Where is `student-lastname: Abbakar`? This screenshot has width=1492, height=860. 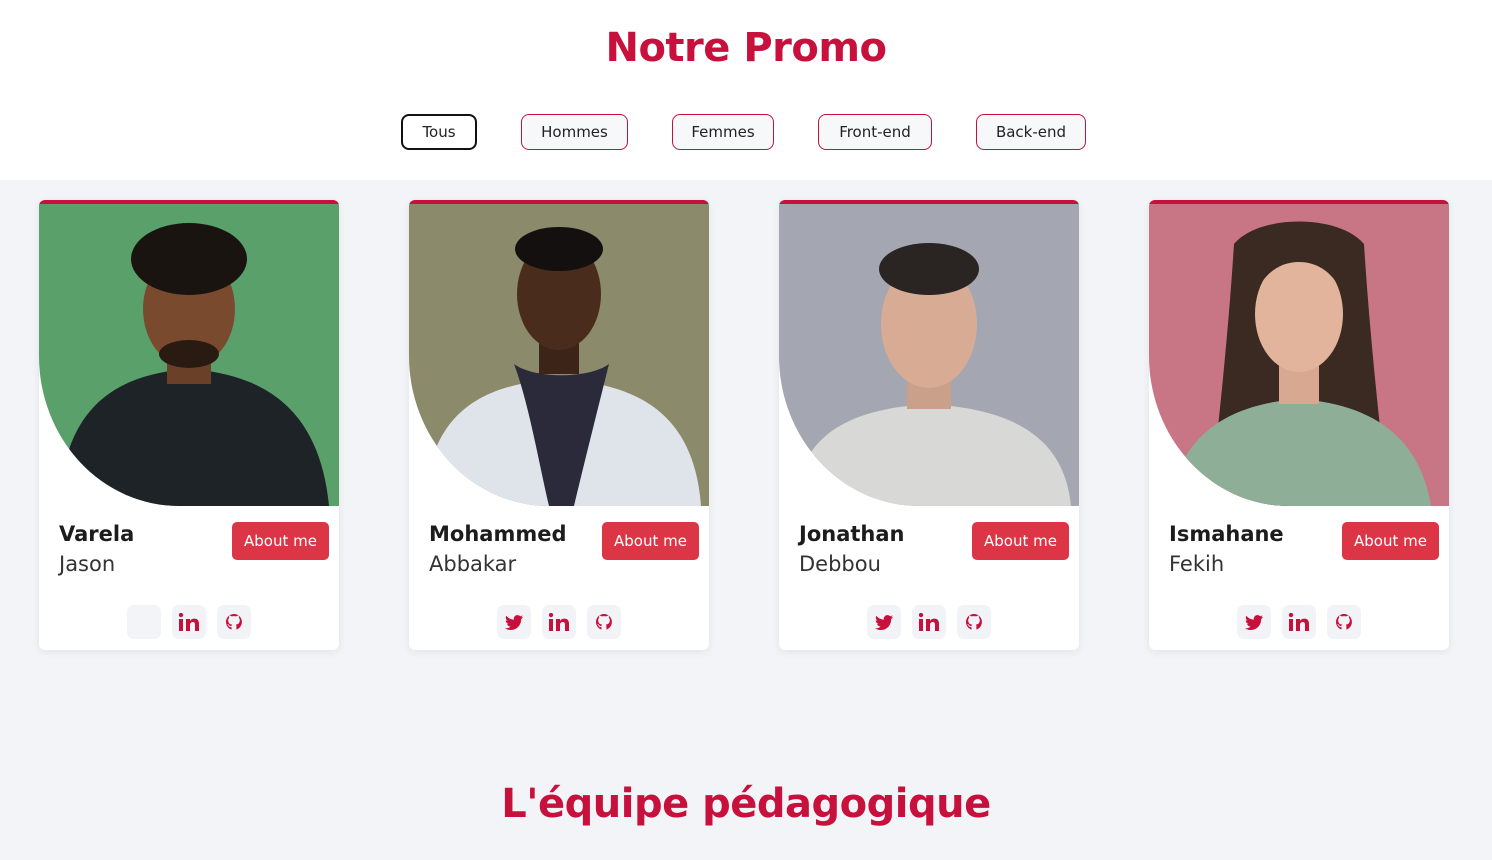
student-lastname: Abbakar is located at coordinates (473, 564).